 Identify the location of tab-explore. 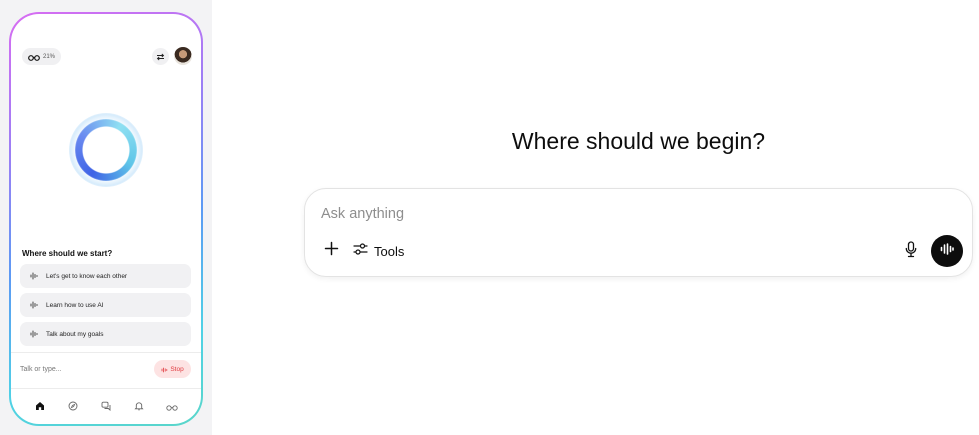
(73, 407).